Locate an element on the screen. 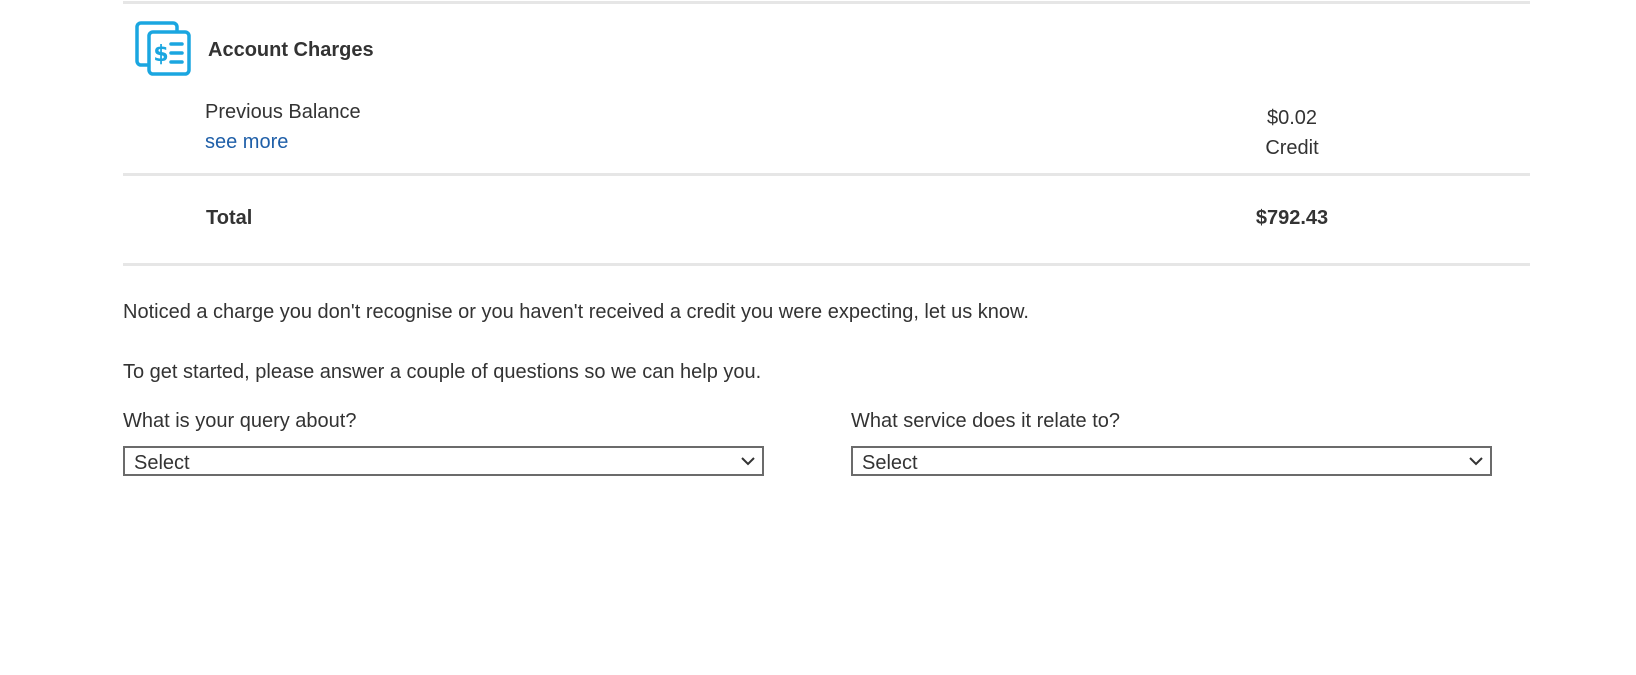  top-divider is located at coordinates (826, 2).